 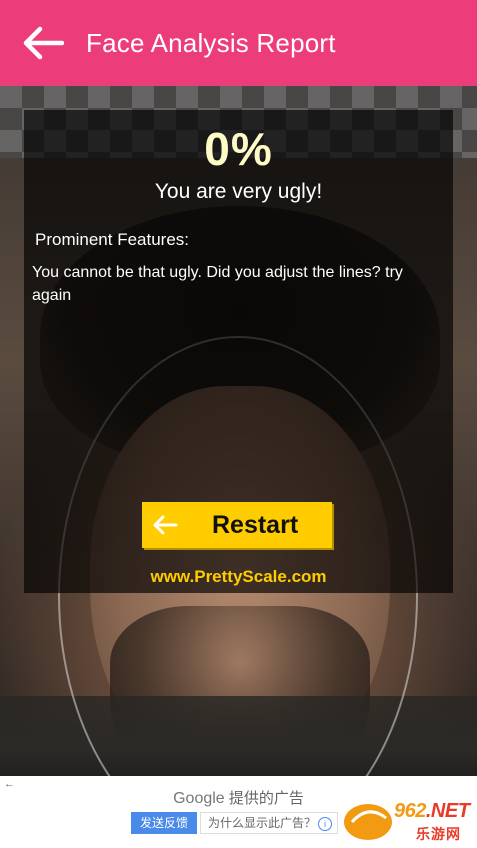 I want to click on restart-label: Restart, so click(x=255, y=524).